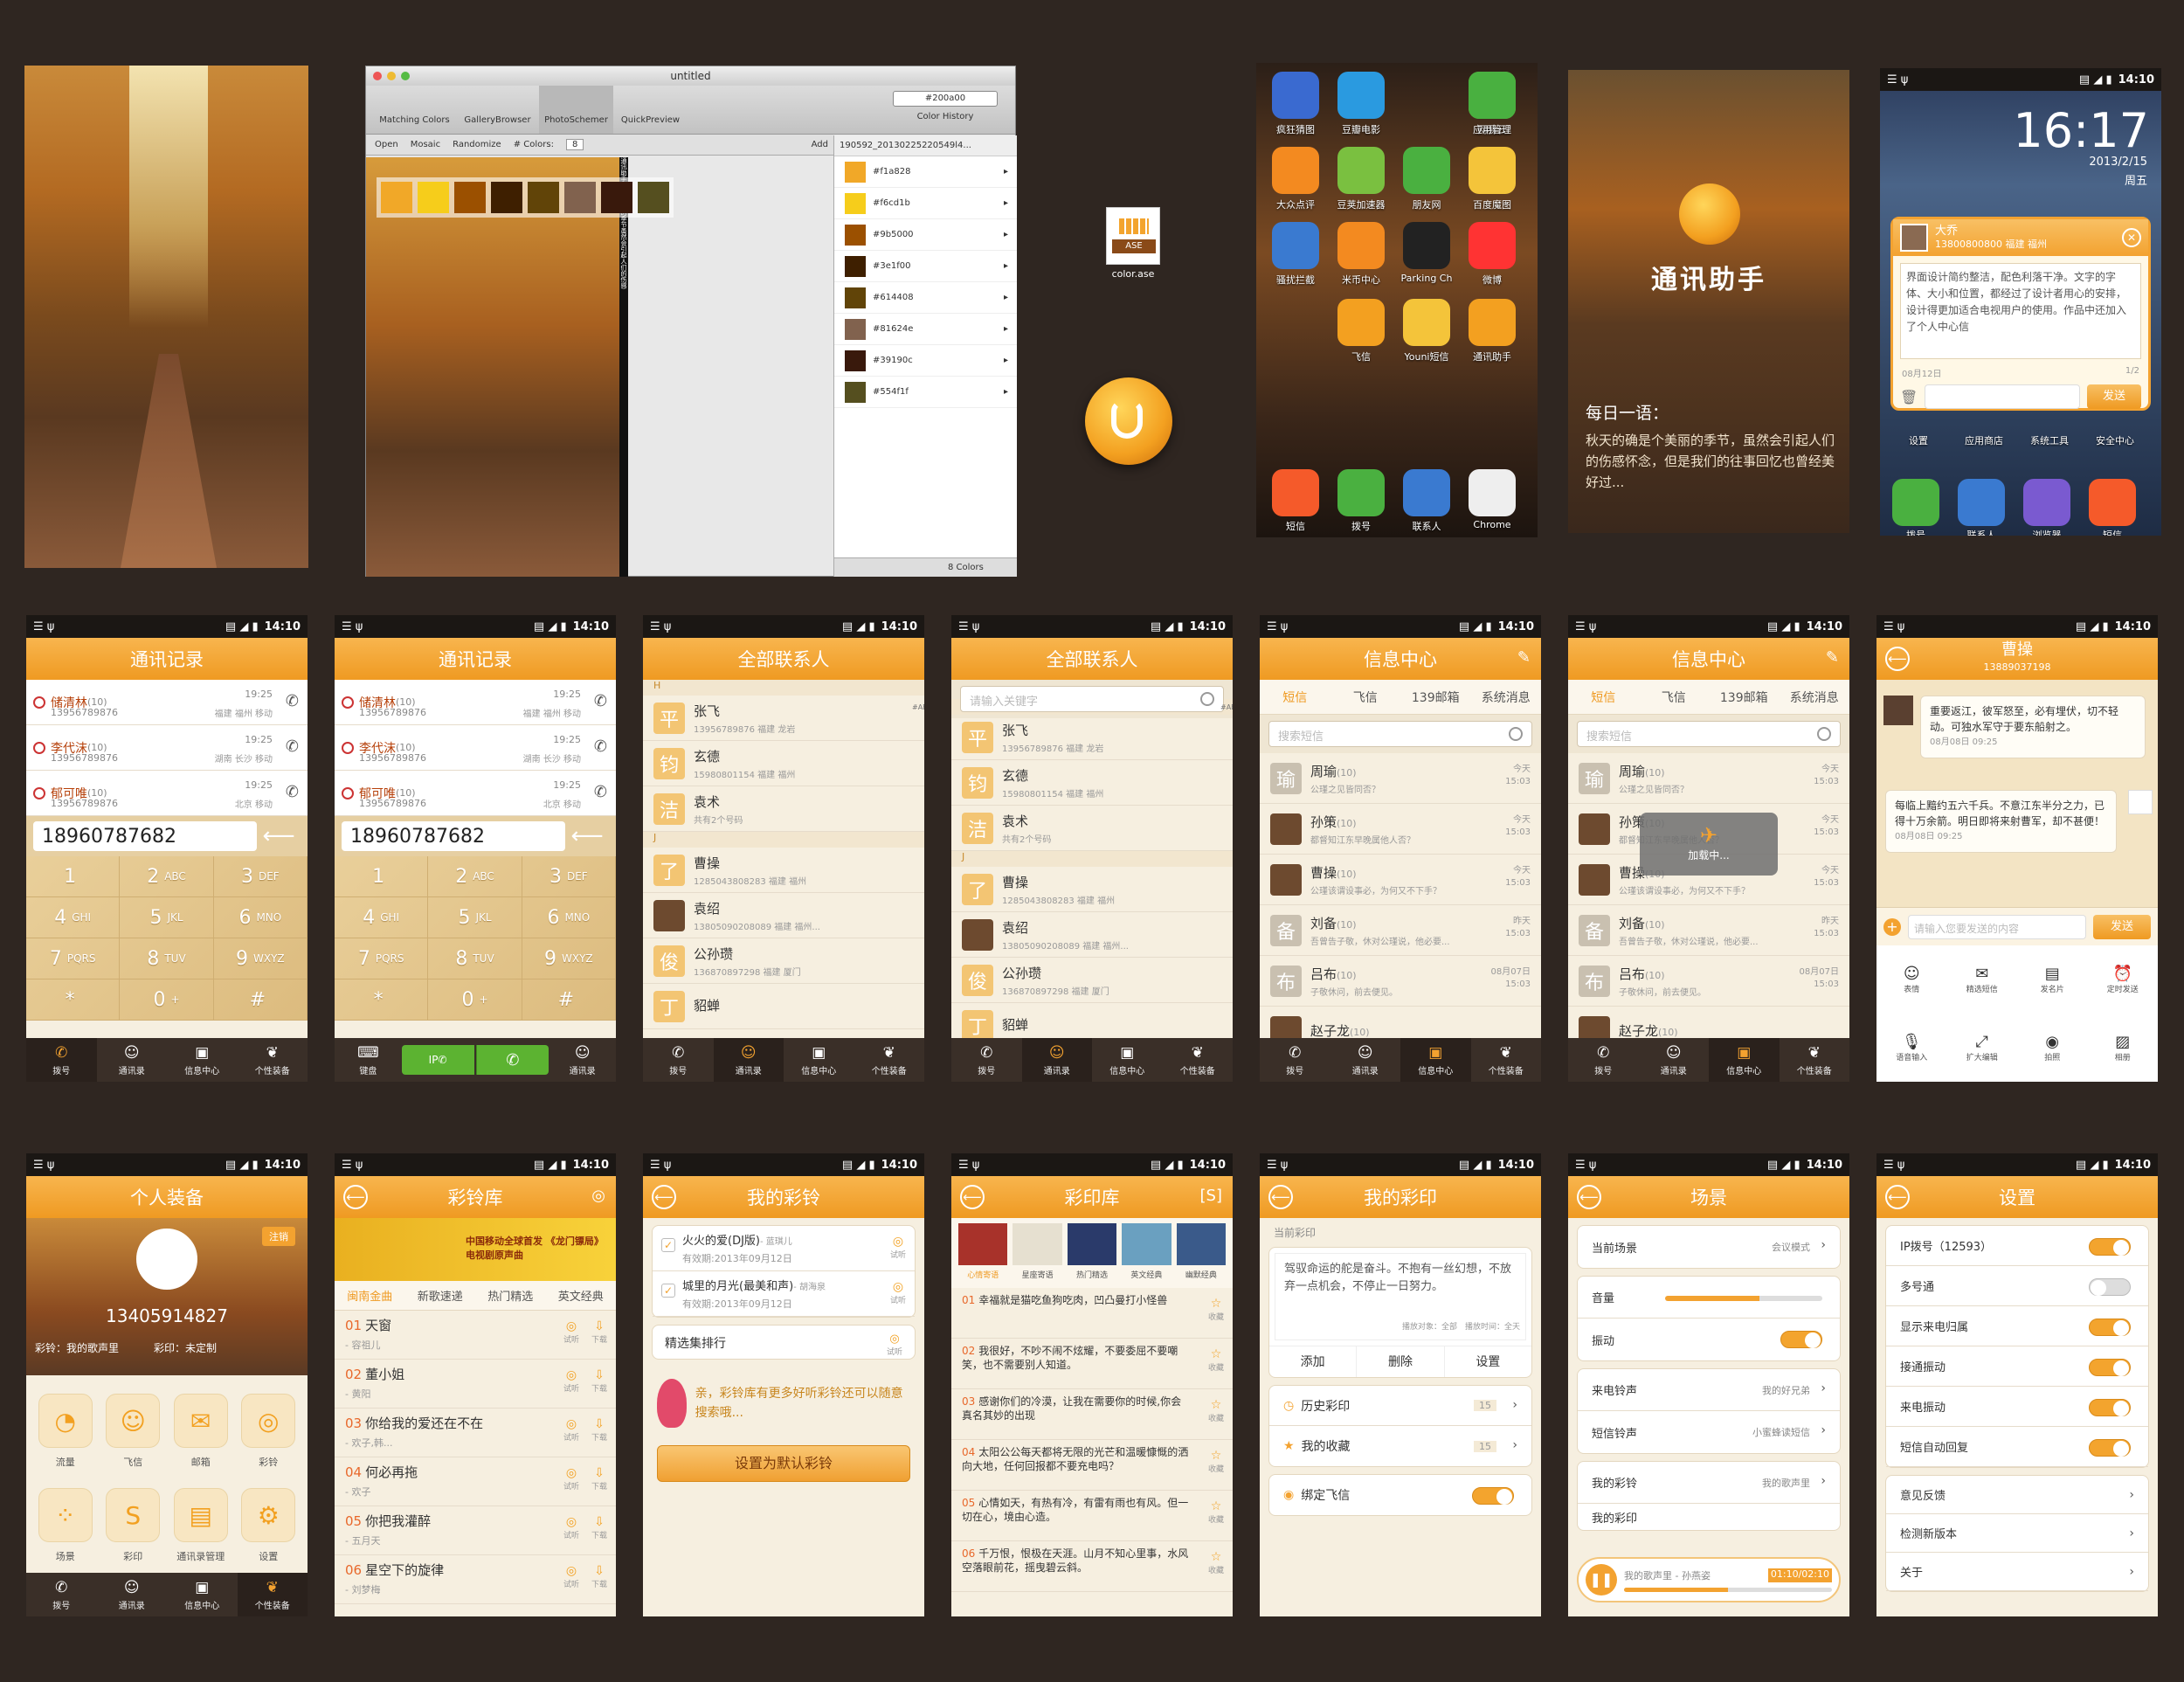  I want to click on subtab: 飞信, so click(1365, 697).